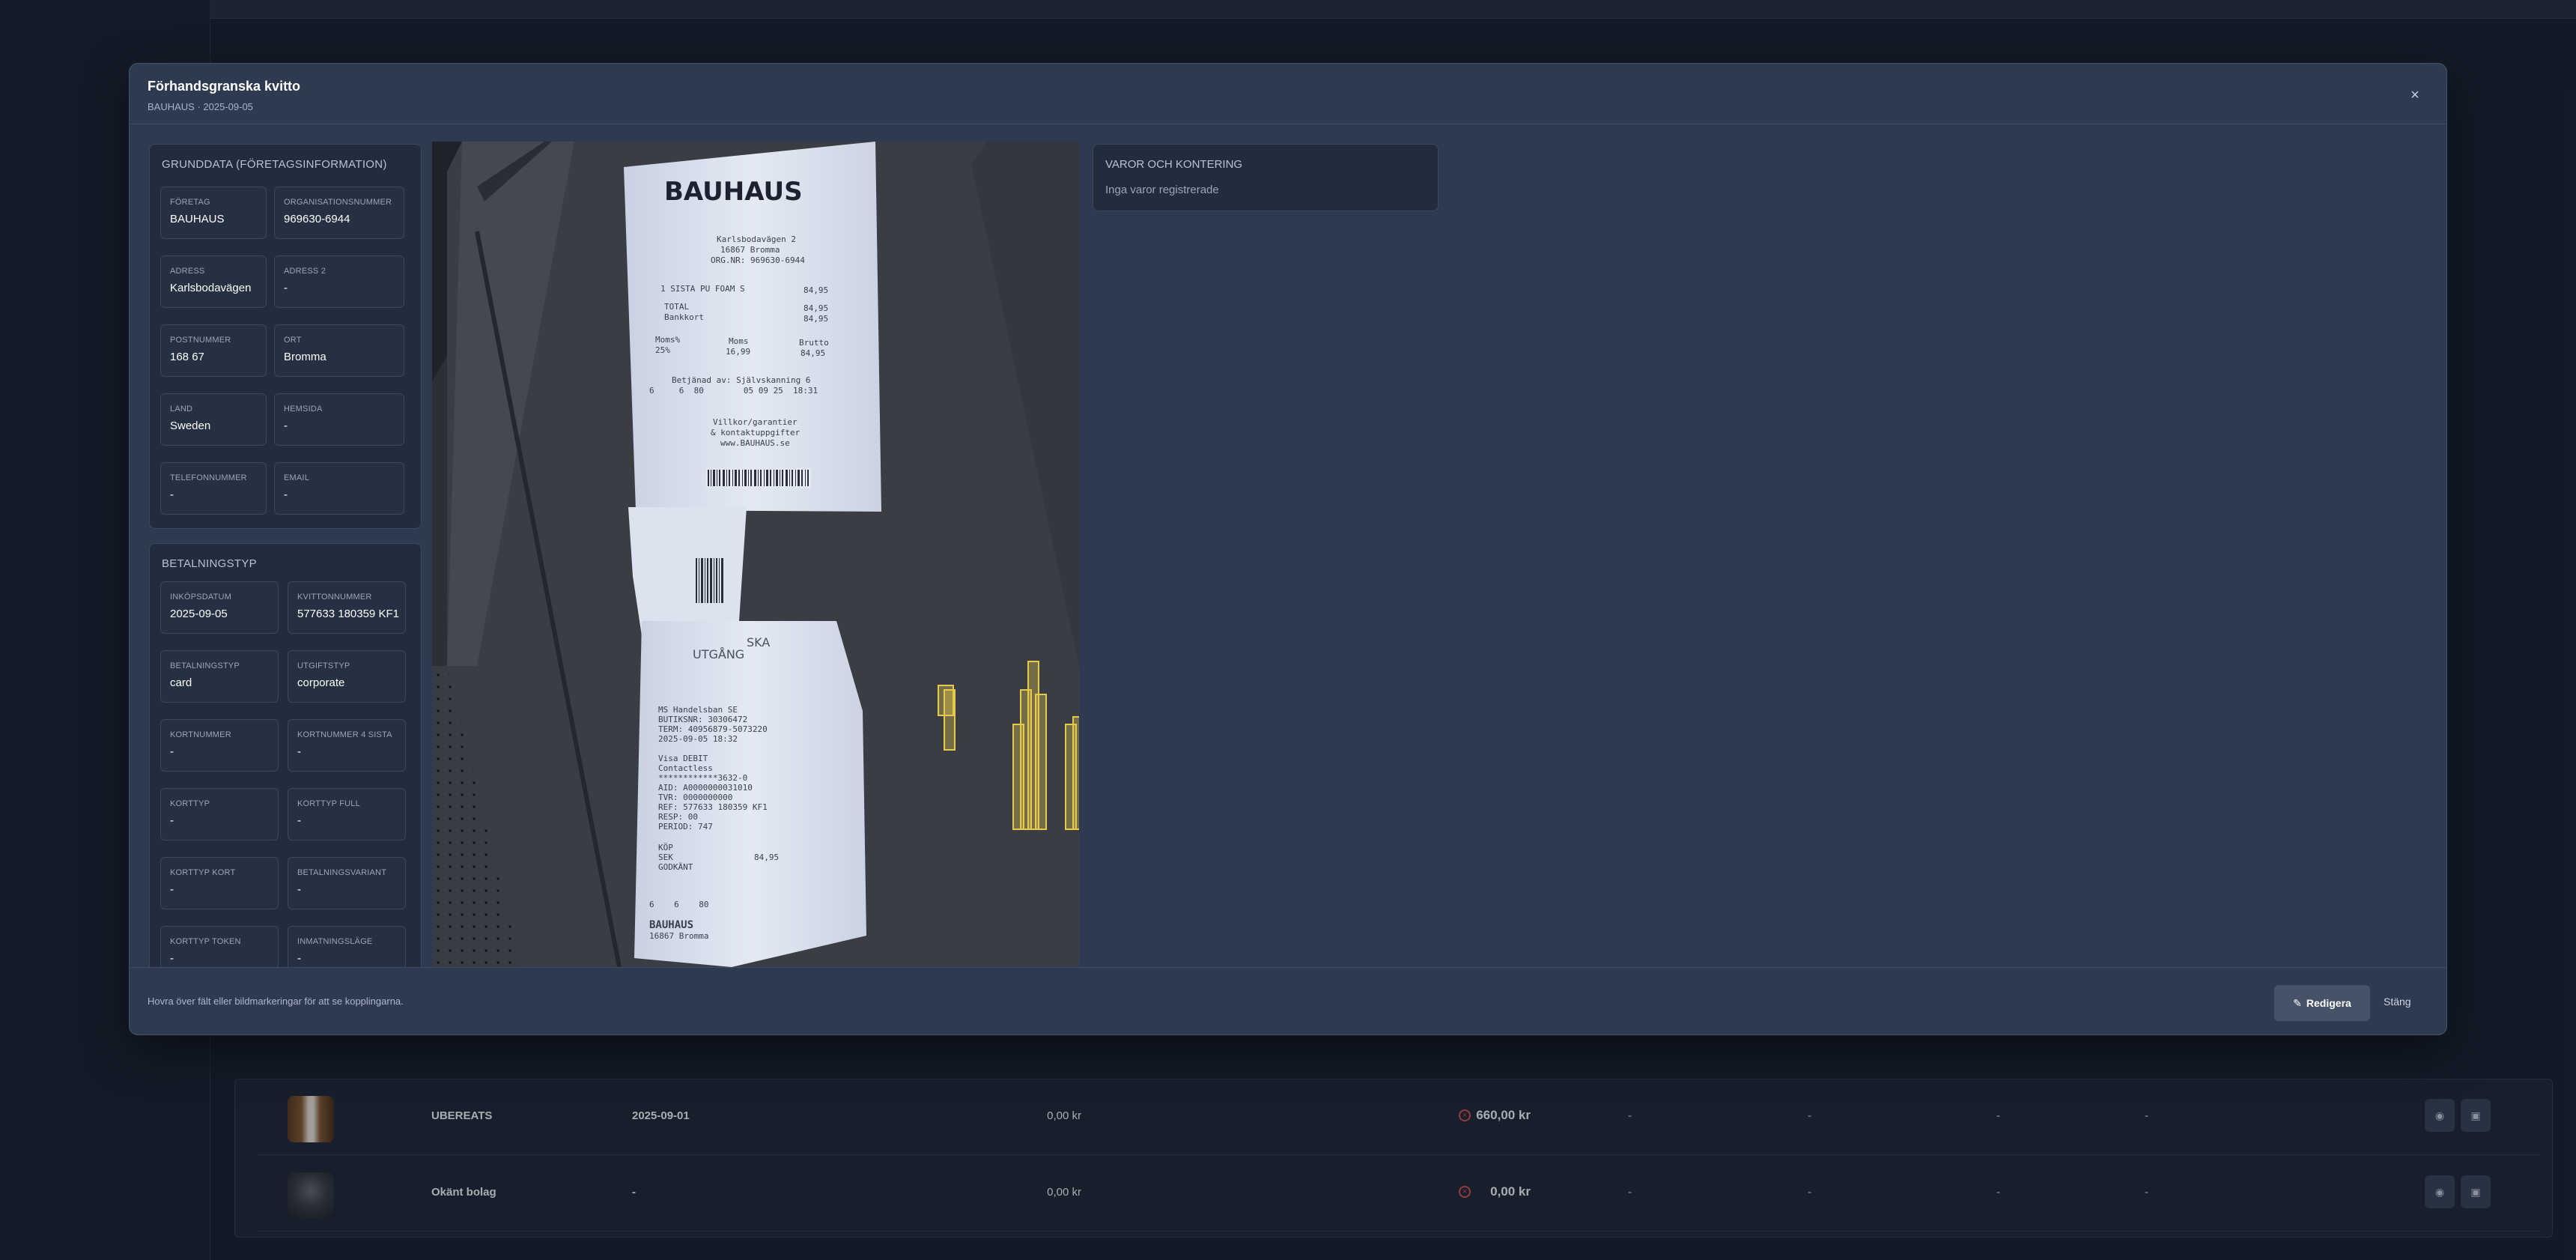  Describe the element at coordinates (1174, 164) in the screenshot. I see `panel-title: VAROR OCH KONTERING` at that location.